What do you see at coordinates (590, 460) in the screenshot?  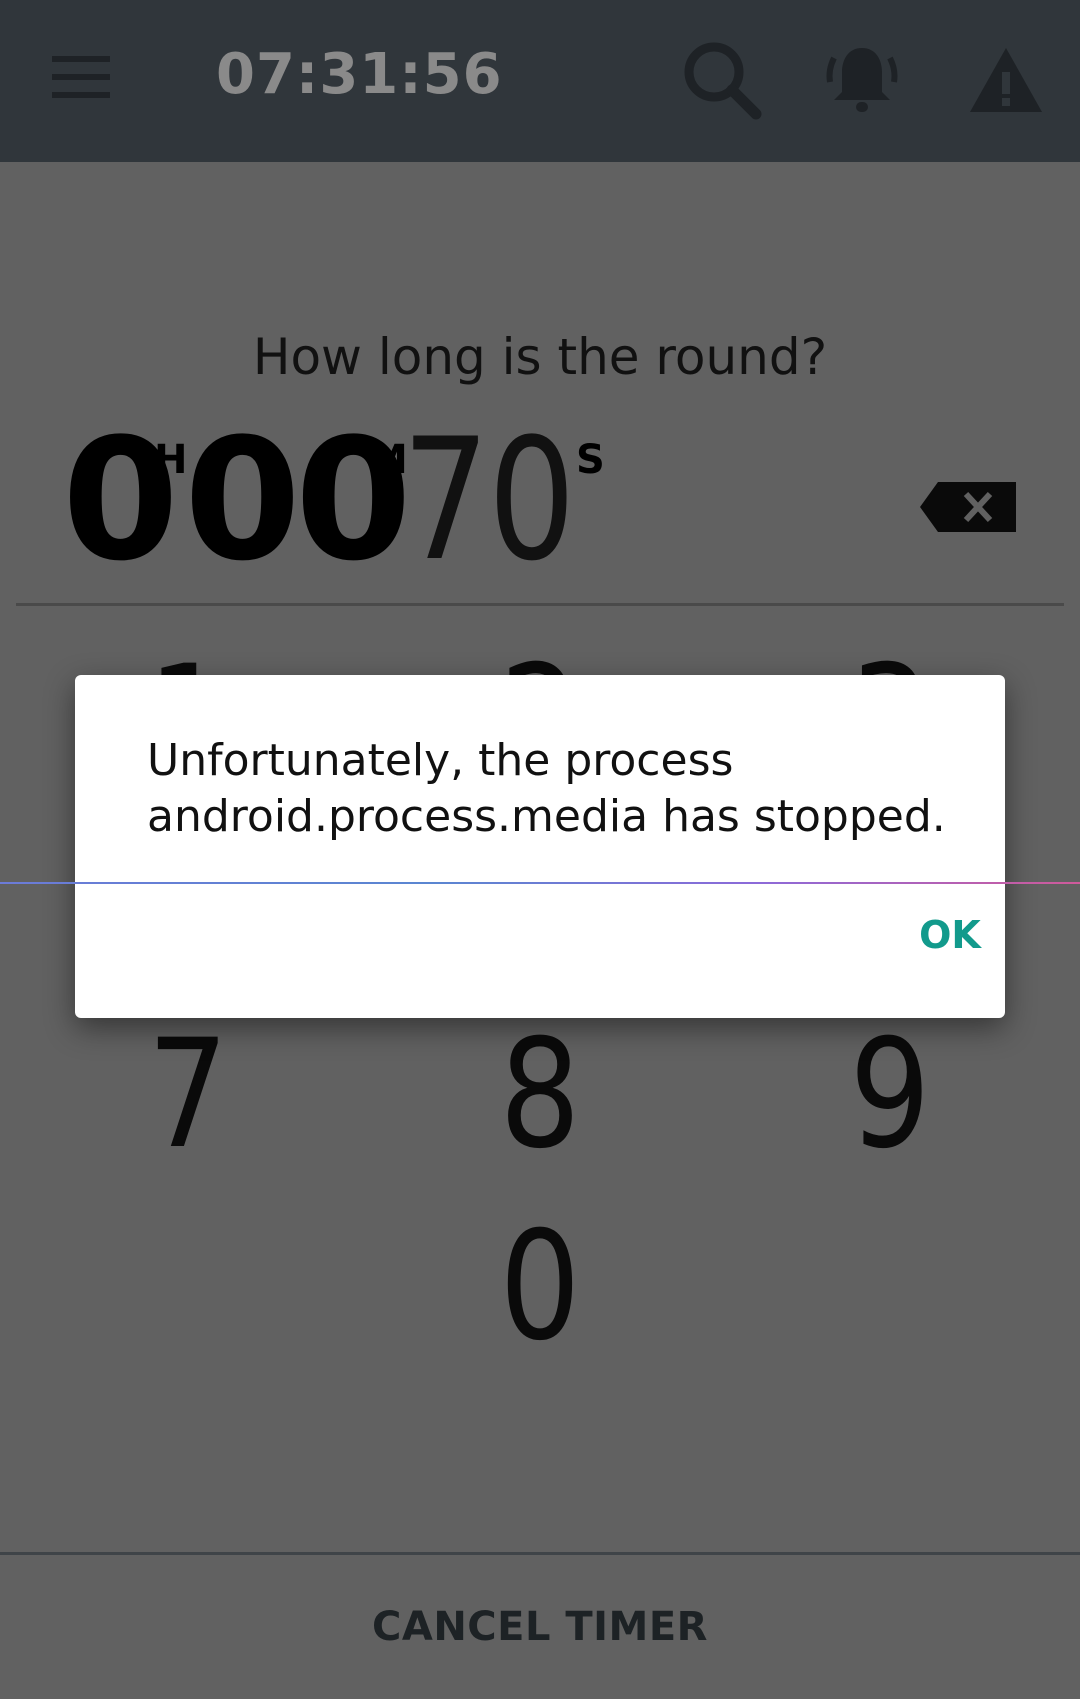 I see `seconds-unit: S` at bounding box center [590, 460].